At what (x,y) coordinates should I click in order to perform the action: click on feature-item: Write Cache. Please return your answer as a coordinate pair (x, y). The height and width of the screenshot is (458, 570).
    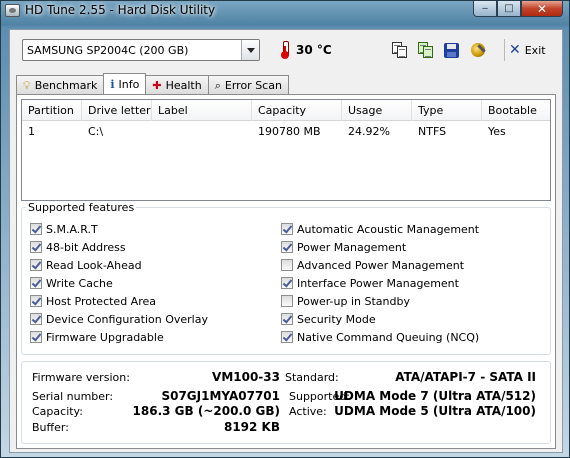
    Looking at the image, I should click on (119, 283).